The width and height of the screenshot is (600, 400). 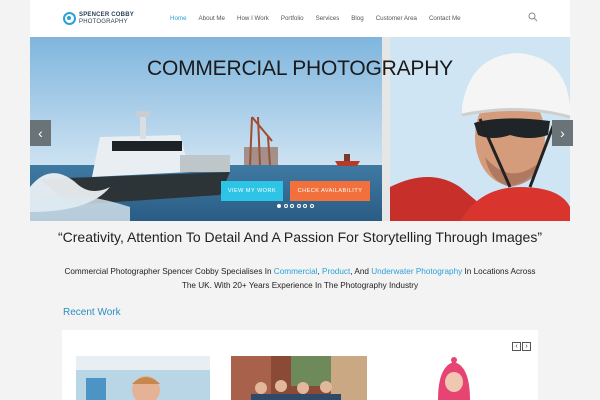 I want to click on hero-title: COMMERCIAL PHOTOGRAPHY, so click(x=300, y=68).